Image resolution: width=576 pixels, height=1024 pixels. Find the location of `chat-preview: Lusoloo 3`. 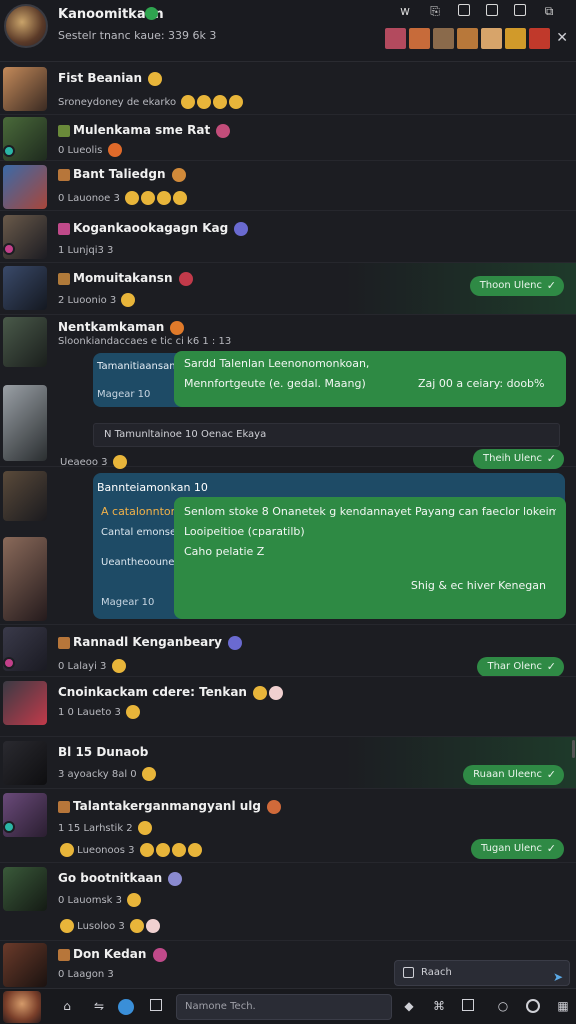

chat-preview: Lusoloo 3 is located at coordinates (109, 926).